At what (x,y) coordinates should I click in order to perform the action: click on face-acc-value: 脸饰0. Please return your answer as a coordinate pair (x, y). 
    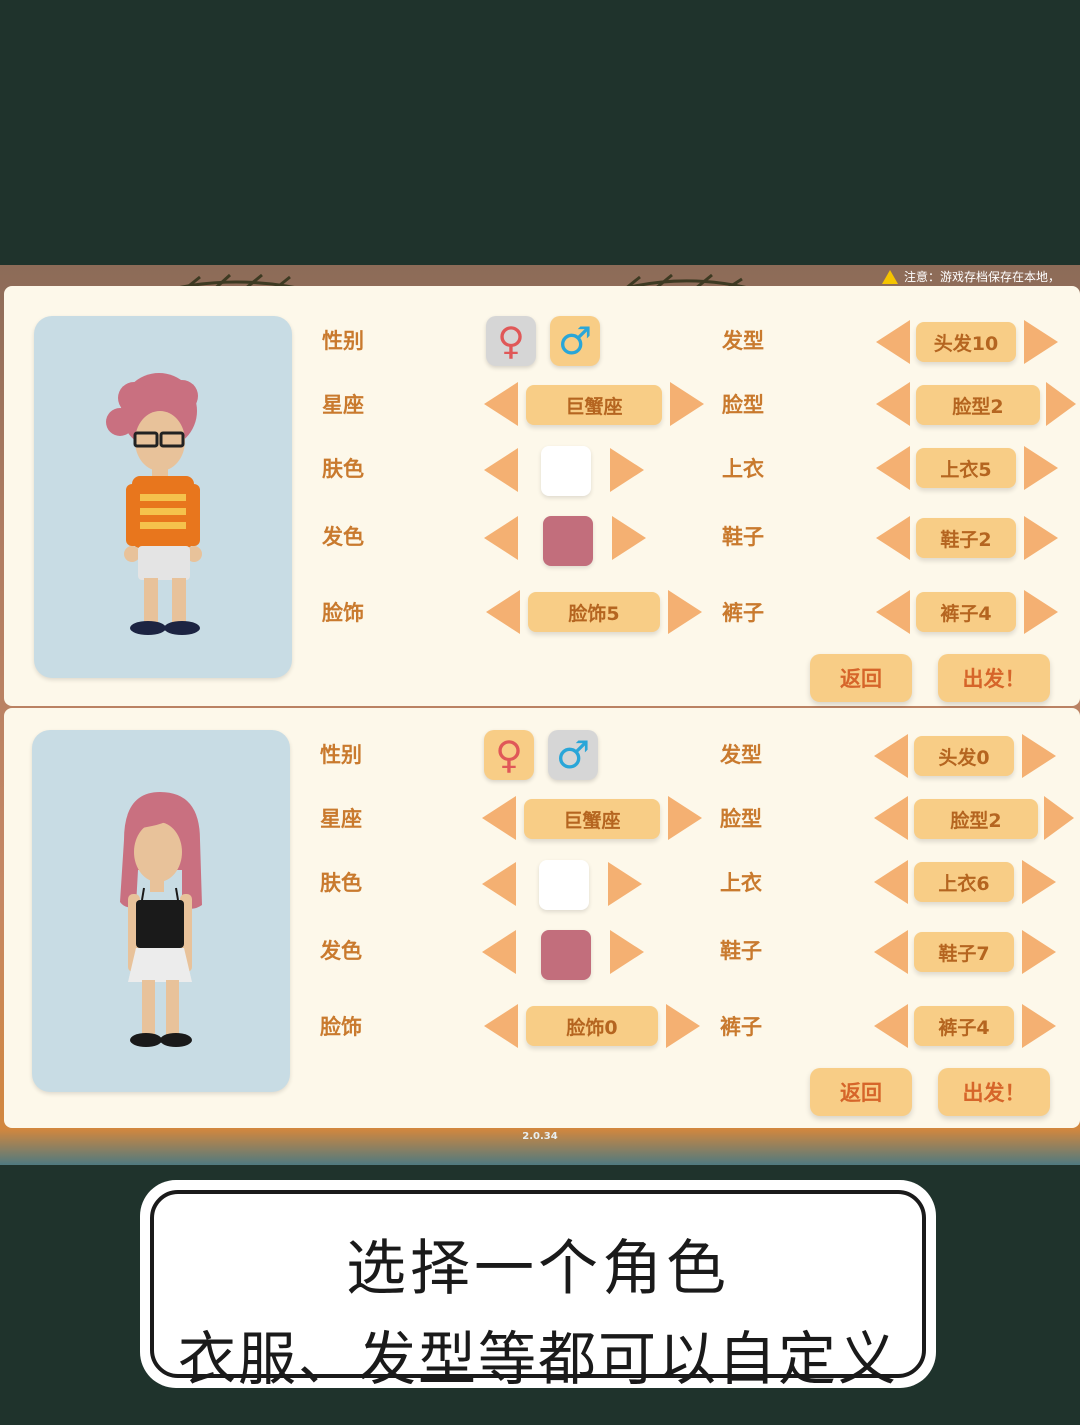
    Looking at the image, I should click on (592, 1026).